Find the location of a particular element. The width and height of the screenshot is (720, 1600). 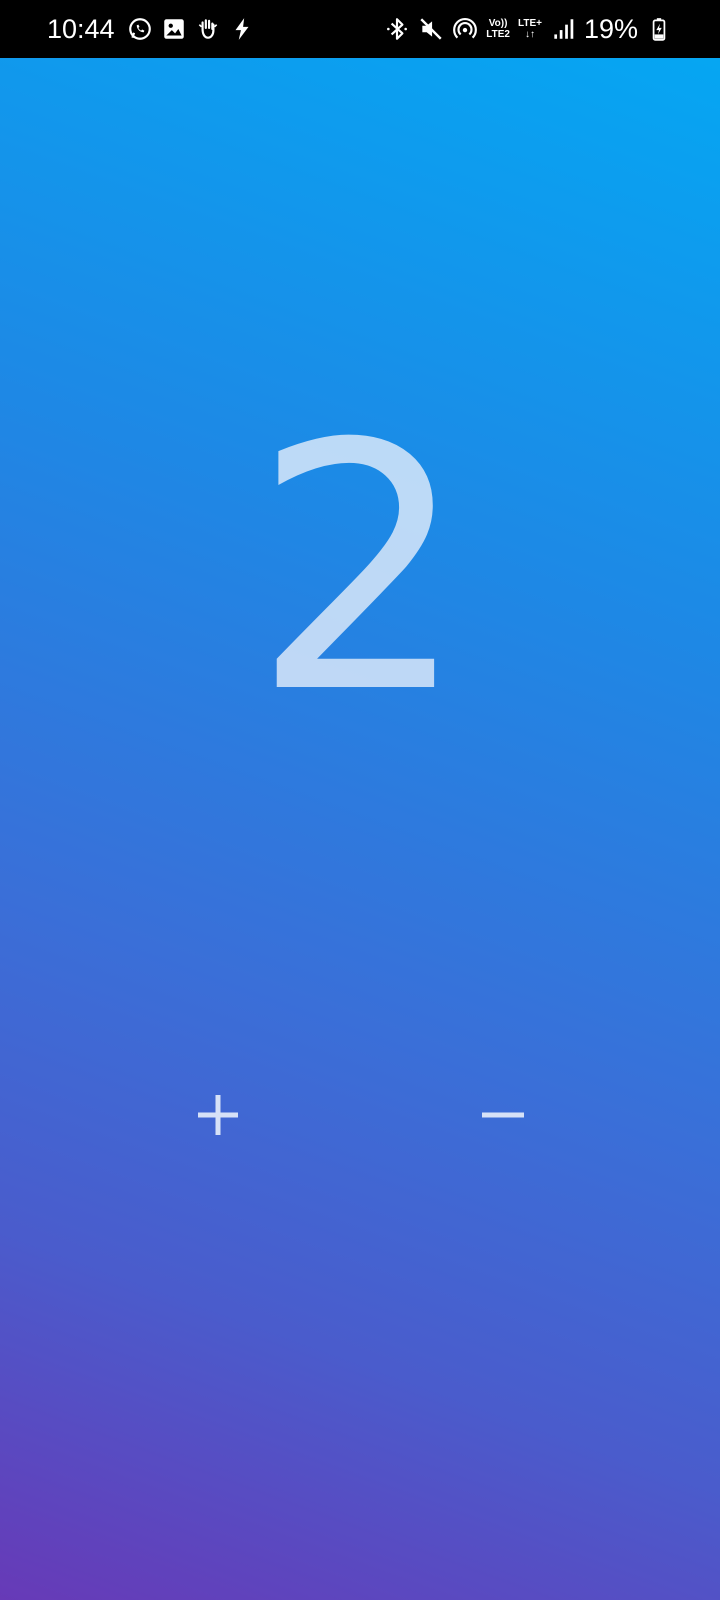

lte-text: LTE+ is located at coordinates (529, 23).